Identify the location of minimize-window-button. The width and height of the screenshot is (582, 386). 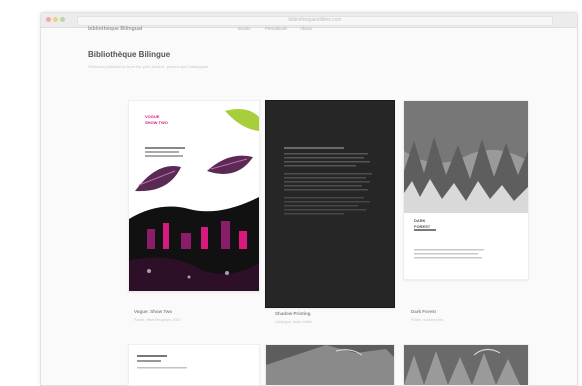
(55, 19).